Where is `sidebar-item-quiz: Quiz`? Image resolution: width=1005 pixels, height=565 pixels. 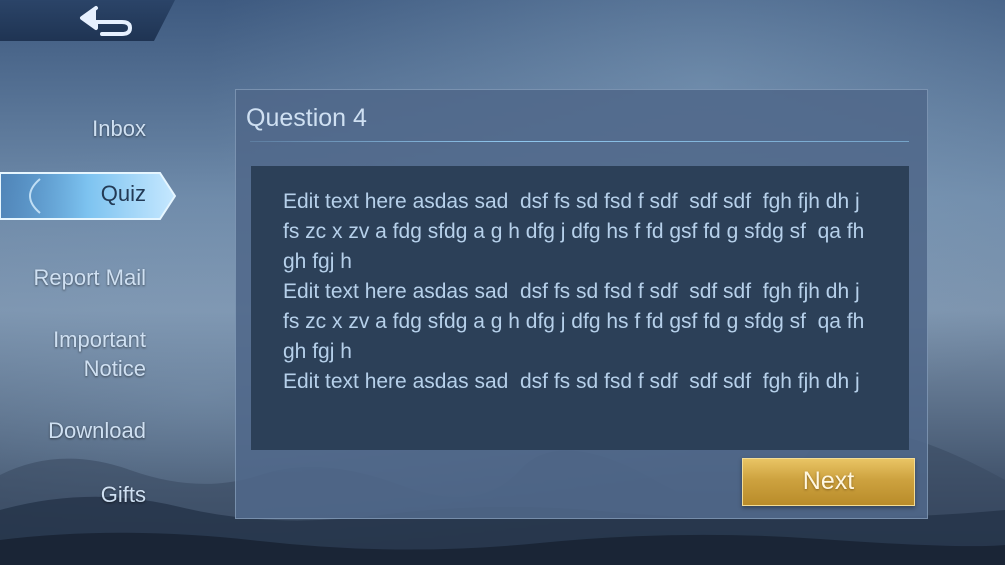
sidebar-item-quiz: Quiz is located at coordinates (88, 196).